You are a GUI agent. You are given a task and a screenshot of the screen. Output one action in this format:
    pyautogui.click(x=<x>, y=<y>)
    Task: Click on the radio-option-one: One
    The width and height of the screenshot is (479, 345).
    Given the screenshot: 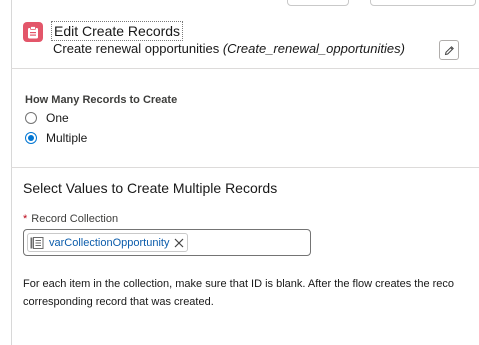 What is the action you would take?
    pyautogui.click(x=47, y=118)
    